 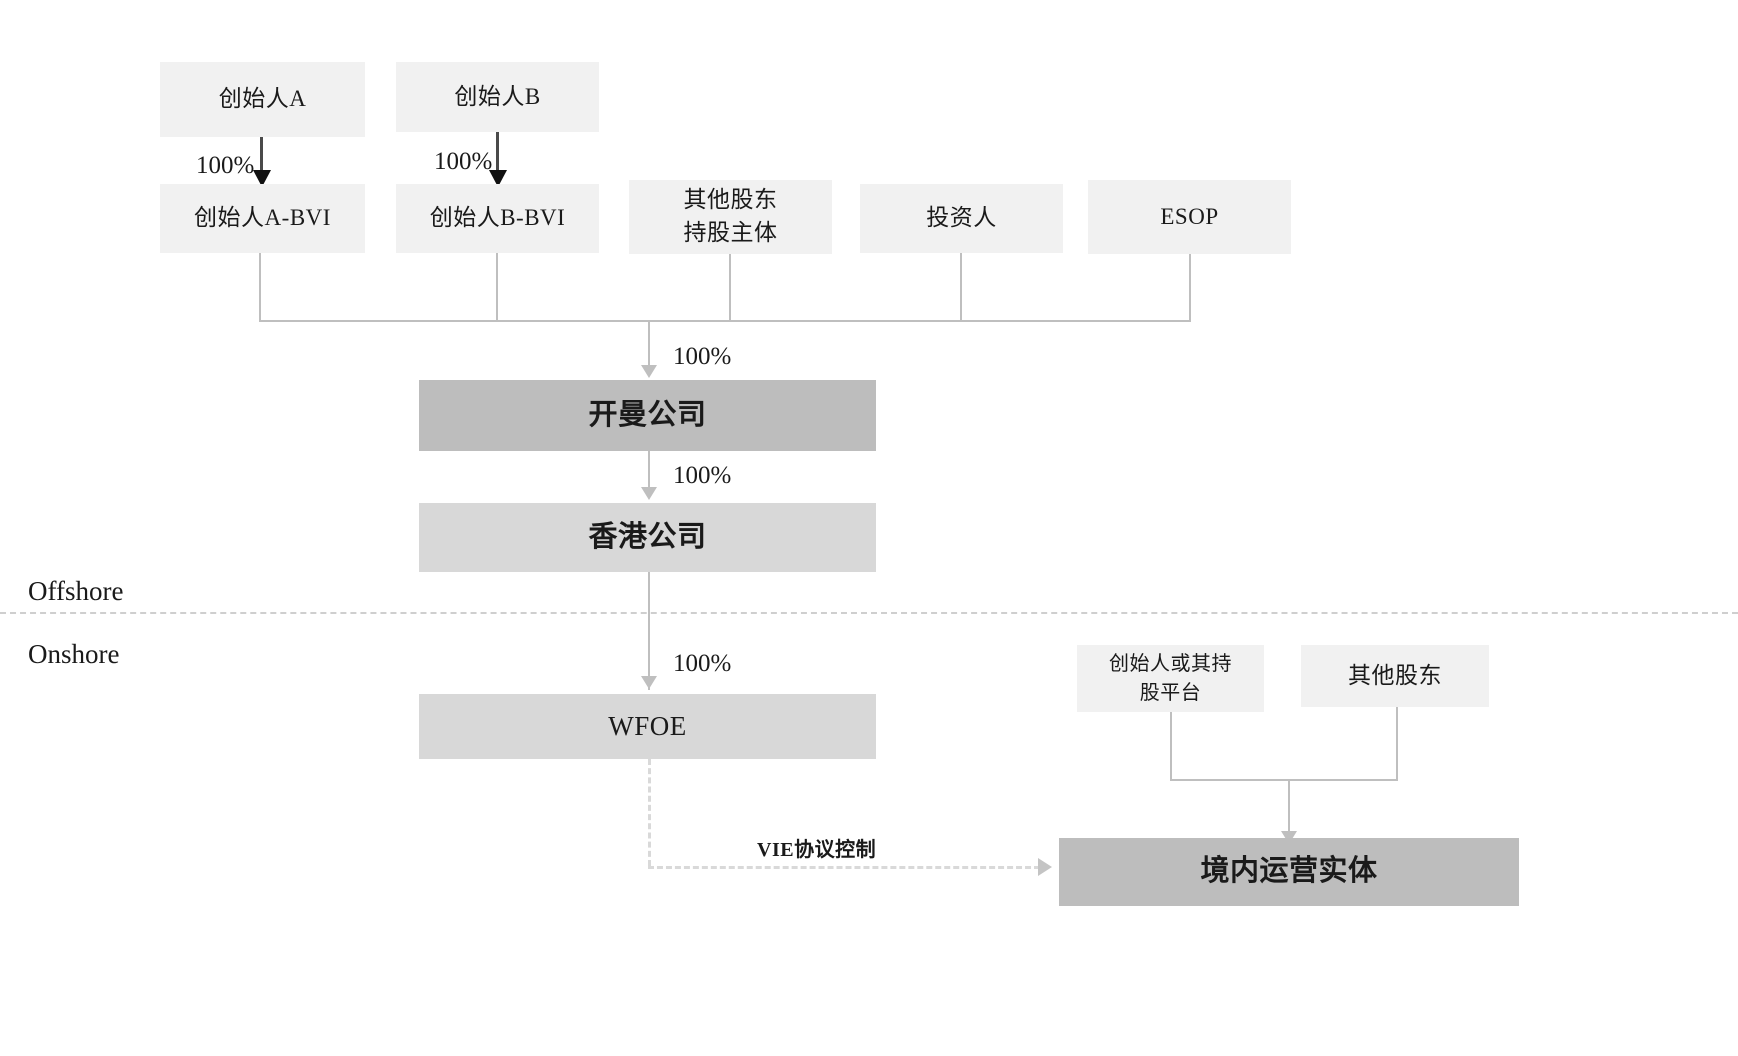 I want to click on node-hongkong-company-label: 香港公司, so click(x=647, y=536).